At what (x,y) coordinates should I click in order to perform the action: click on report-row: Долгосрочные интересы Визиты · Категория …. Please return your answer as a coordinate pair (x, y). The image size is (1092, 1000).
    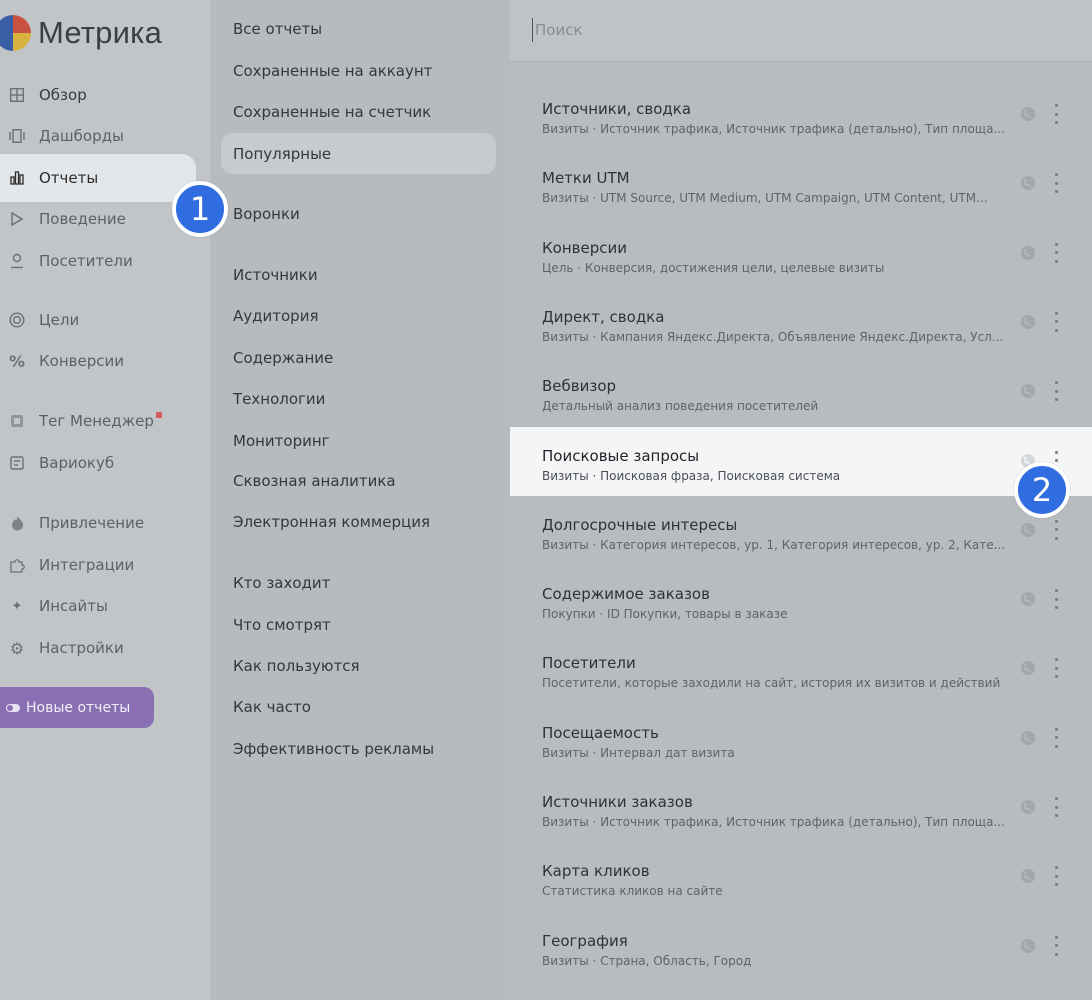
    Looking at the image, I should click on (801, 530).